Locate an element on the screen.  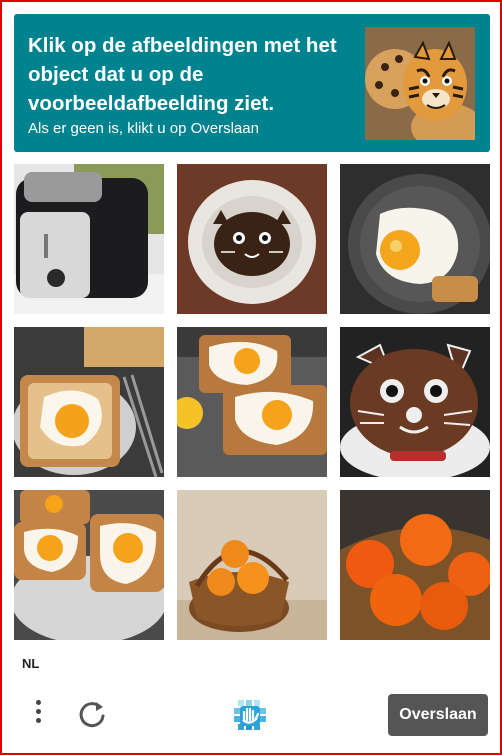
challenge-hint: Als er geen is, klikt u op Overslaan is located at coordinates (143, 128).